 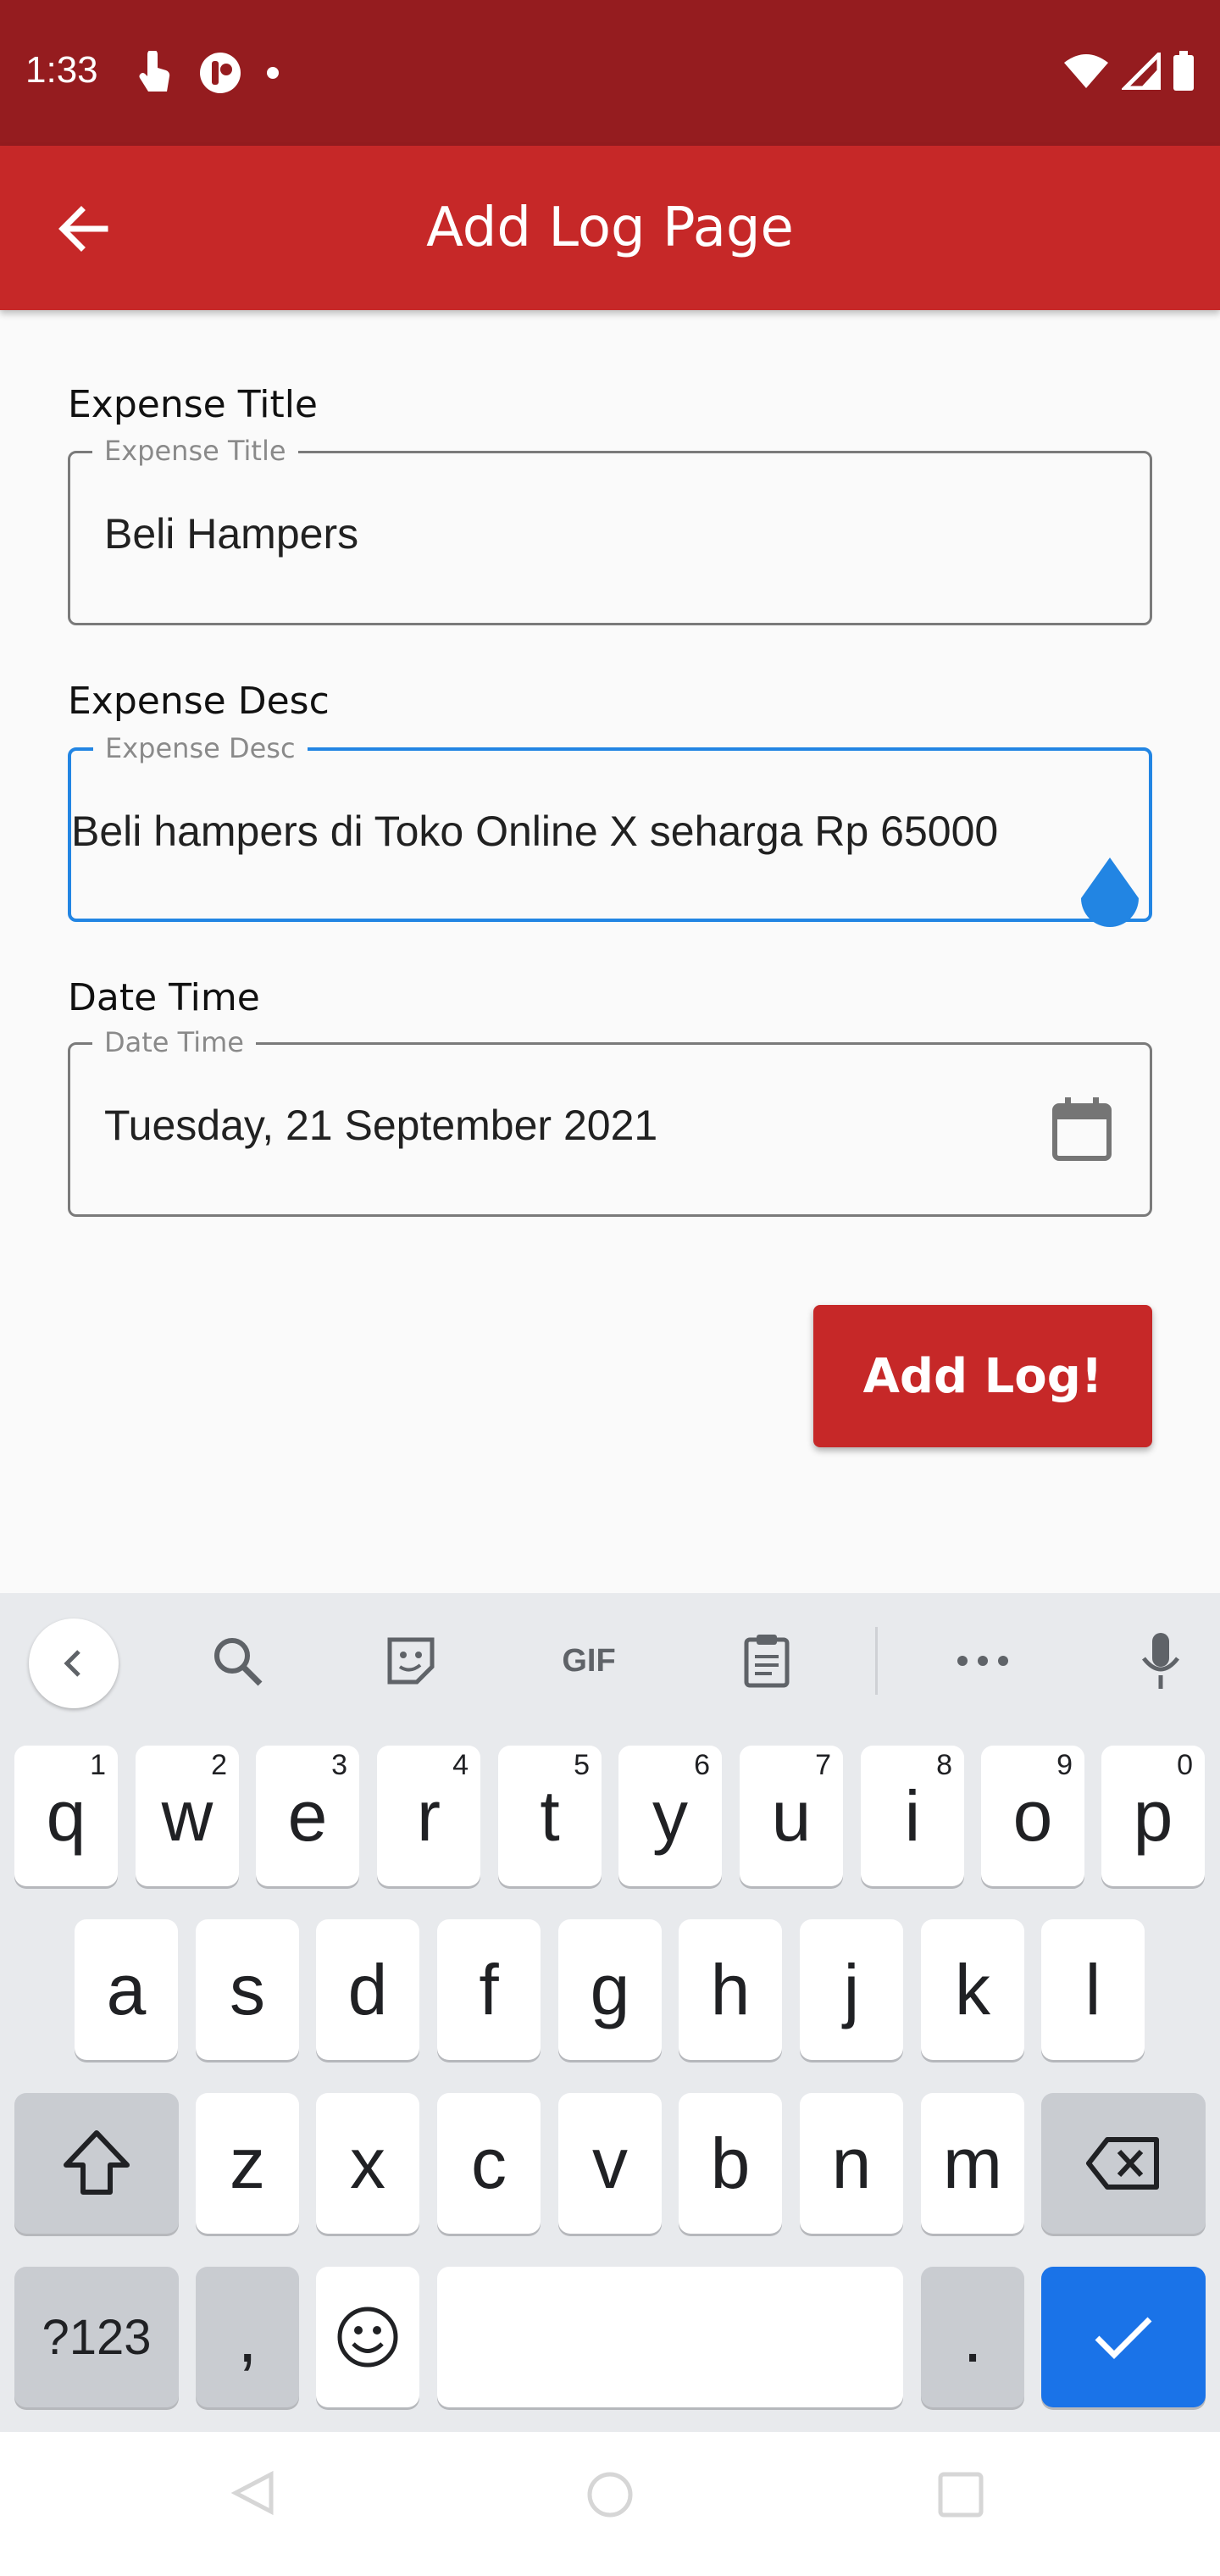 I want to click on shift-icon, so click(x=97, y=2162).